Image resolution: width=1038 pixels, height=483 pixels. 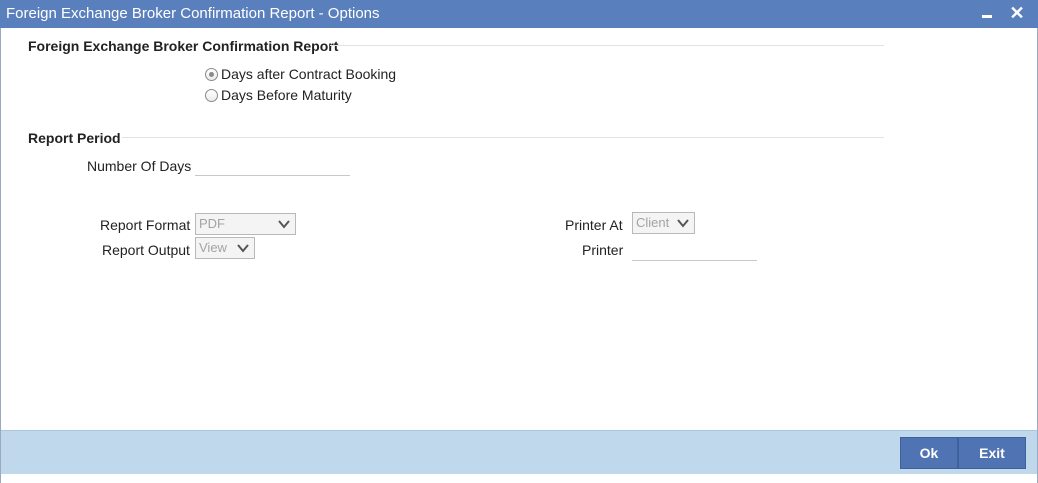 What do you see at coordinates (309, 74) in the screenshot?
I see `radio-label: Days after Contract Booking` at bounding box center [309, 74].